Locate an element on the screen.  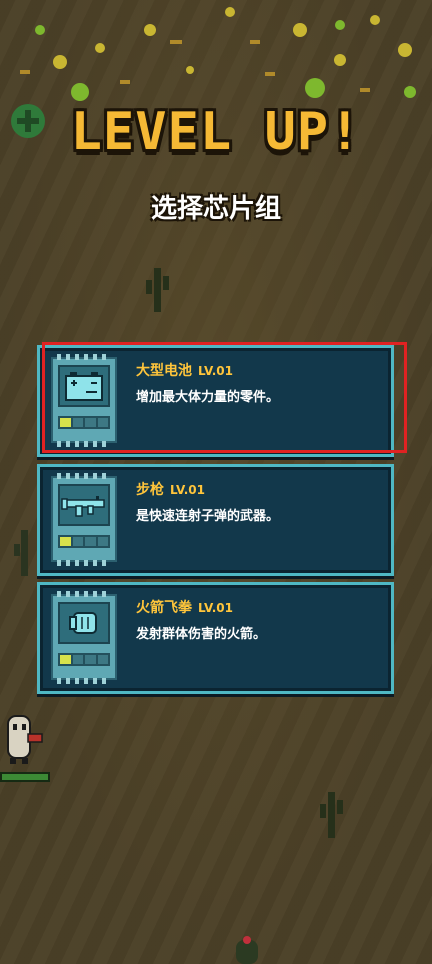
choose-chipset-subtitle: 选择芯片组 is located at coordinates (215, 209).